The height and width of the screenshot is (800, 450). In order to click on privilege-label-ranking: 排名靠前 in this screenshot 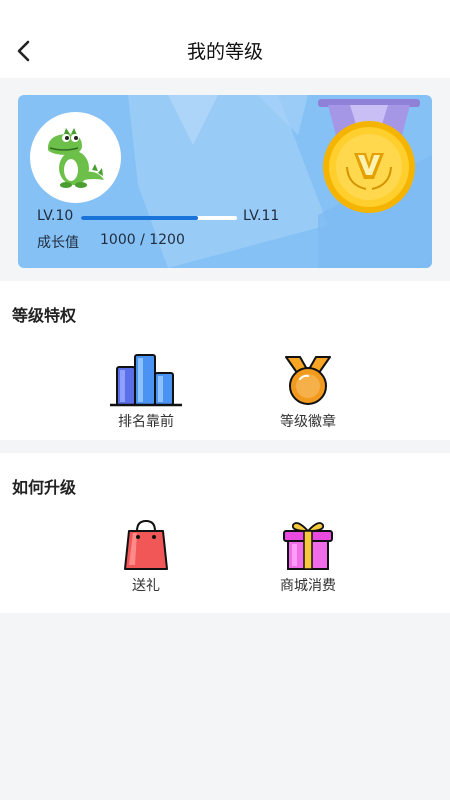, I will do `click(146, 422)`.